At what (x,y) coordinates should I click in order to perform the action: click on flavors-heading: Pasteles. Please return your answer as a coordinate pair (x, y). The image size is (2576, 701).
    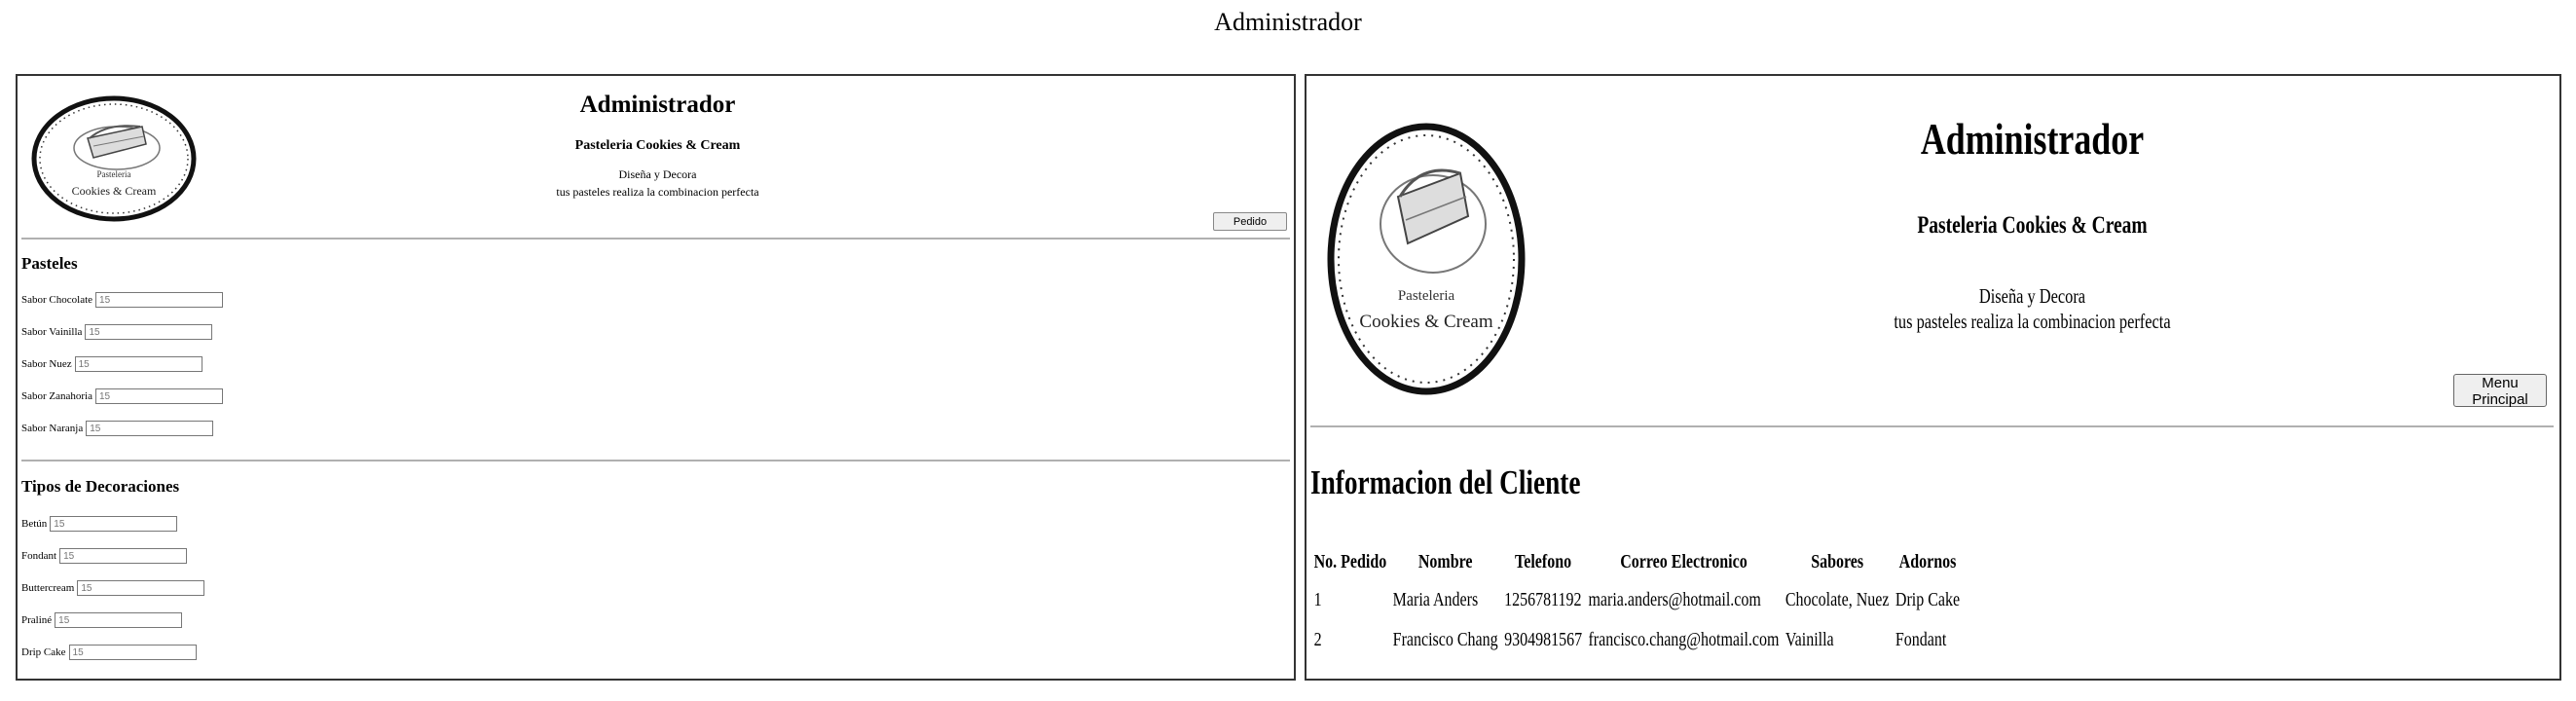
    Looking at the image, I should click on (49, 263).